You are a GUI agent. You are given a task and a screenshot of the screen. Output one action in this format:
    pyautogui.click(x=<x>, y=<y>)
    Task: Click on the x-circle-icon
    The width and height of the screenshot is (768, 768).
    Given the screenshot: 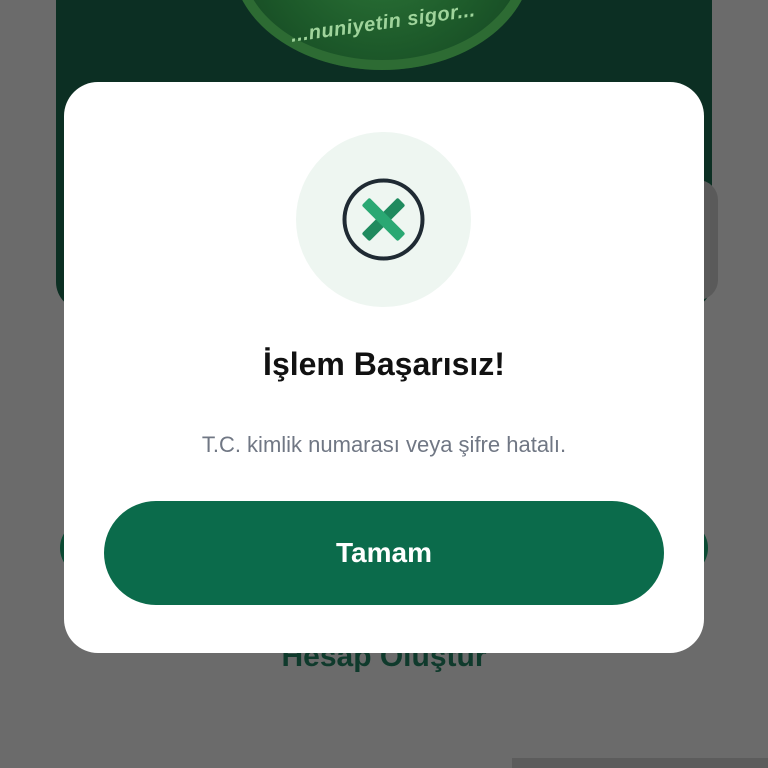 What is the action you would take?
    pyautogui.click(x=383, y=219)
    